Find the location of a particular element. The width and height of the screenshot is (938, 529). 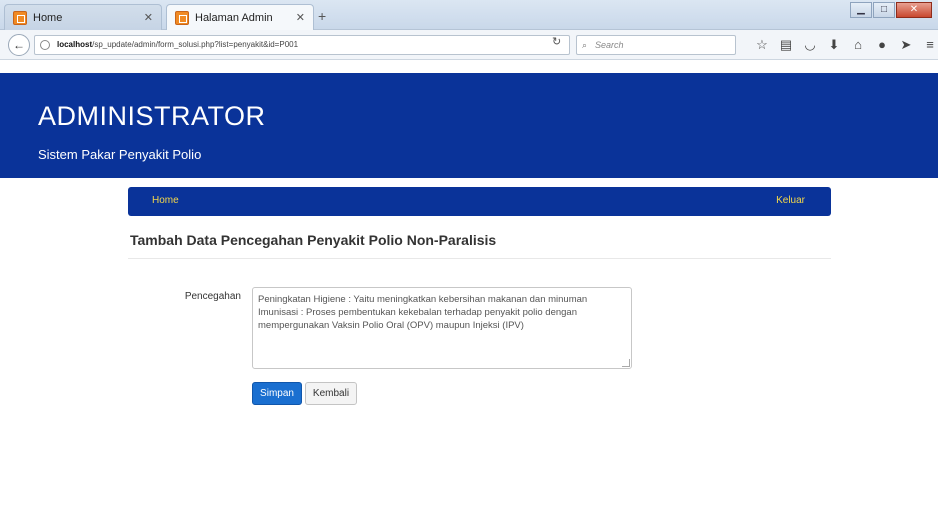

browser-tab-admin: Halaman Admin ✕ is located at coordinates (240, 17).